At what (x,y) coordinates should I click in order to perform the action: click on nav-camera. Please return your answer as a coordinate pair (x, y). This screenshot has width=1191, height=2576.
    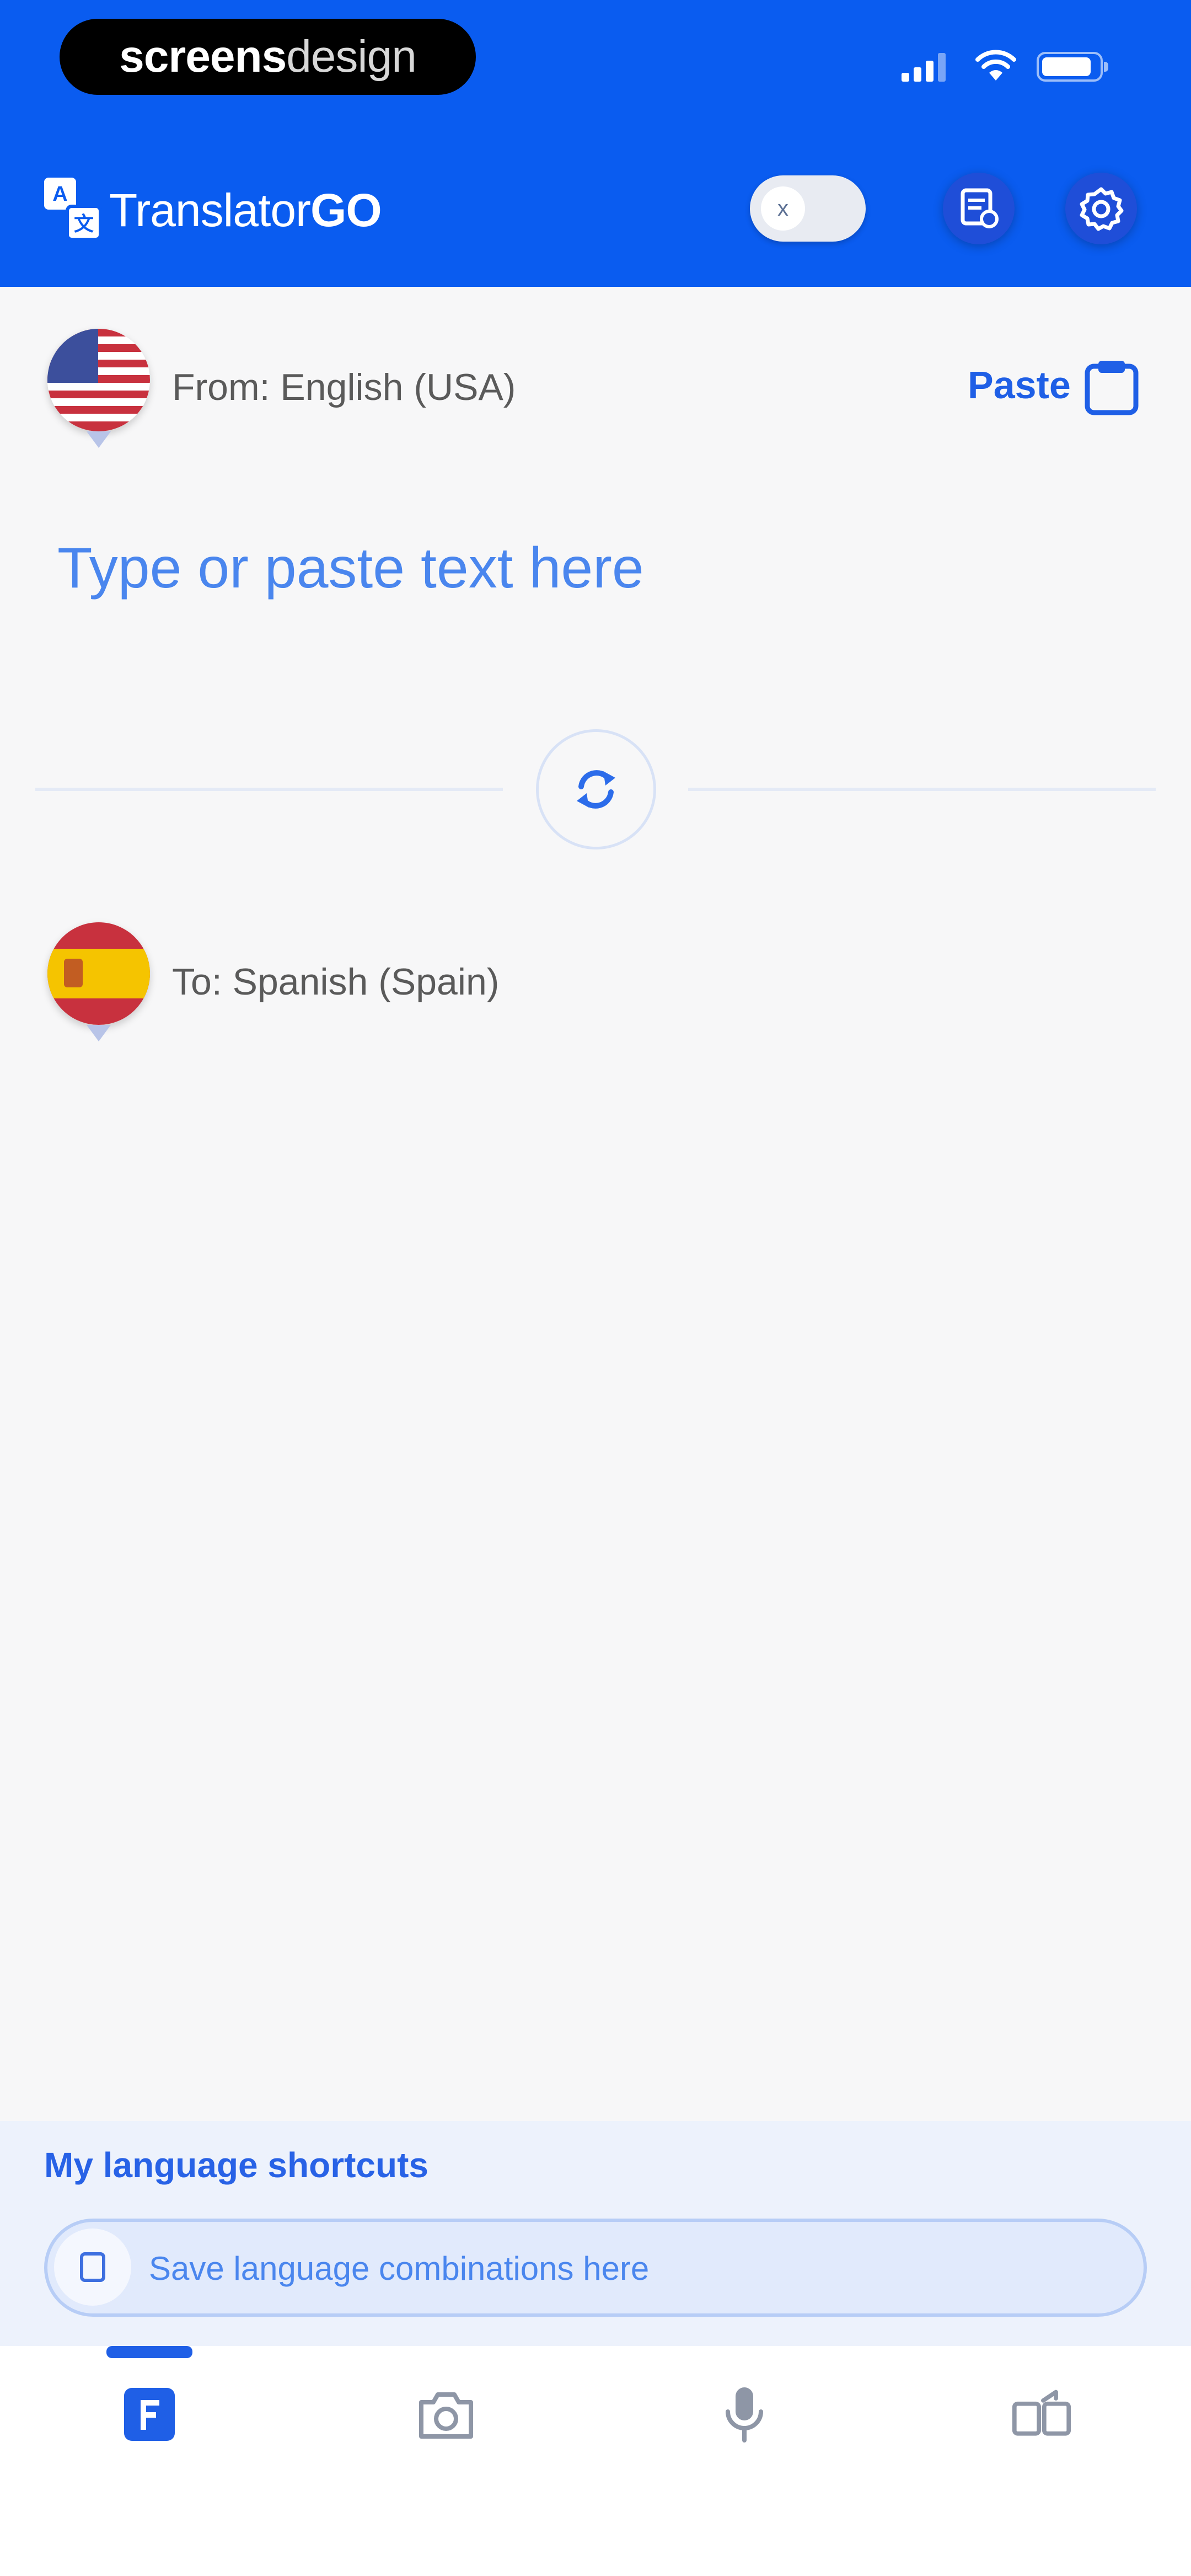
    Looking at the image, I should click on (446, 2414).